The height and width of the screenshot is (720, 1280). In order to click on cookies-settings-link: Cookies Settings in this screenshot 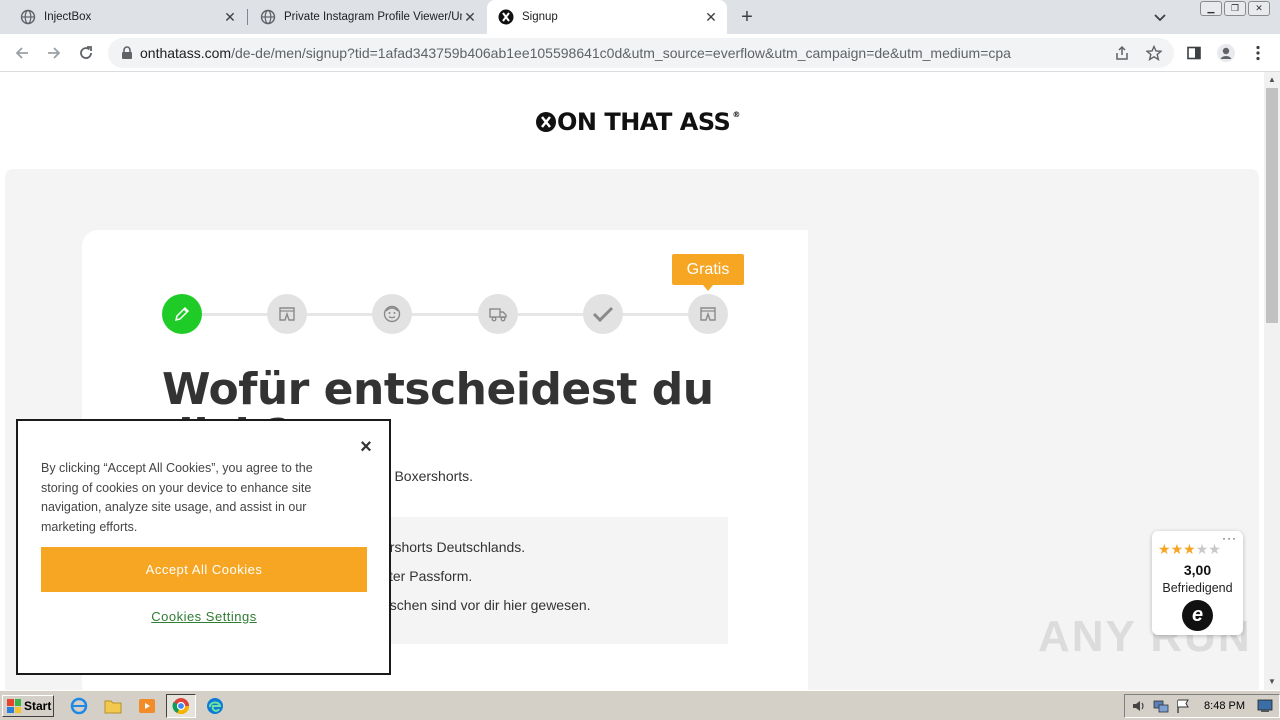, I will do `click(204, 616)`.